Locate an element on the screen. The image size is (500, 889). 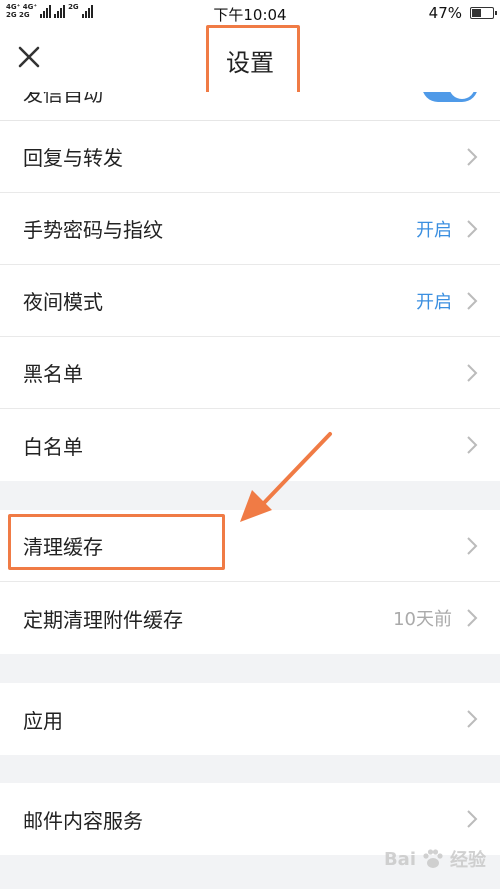
watermark-suffix: 经验 is located at coordinates (468, 860).